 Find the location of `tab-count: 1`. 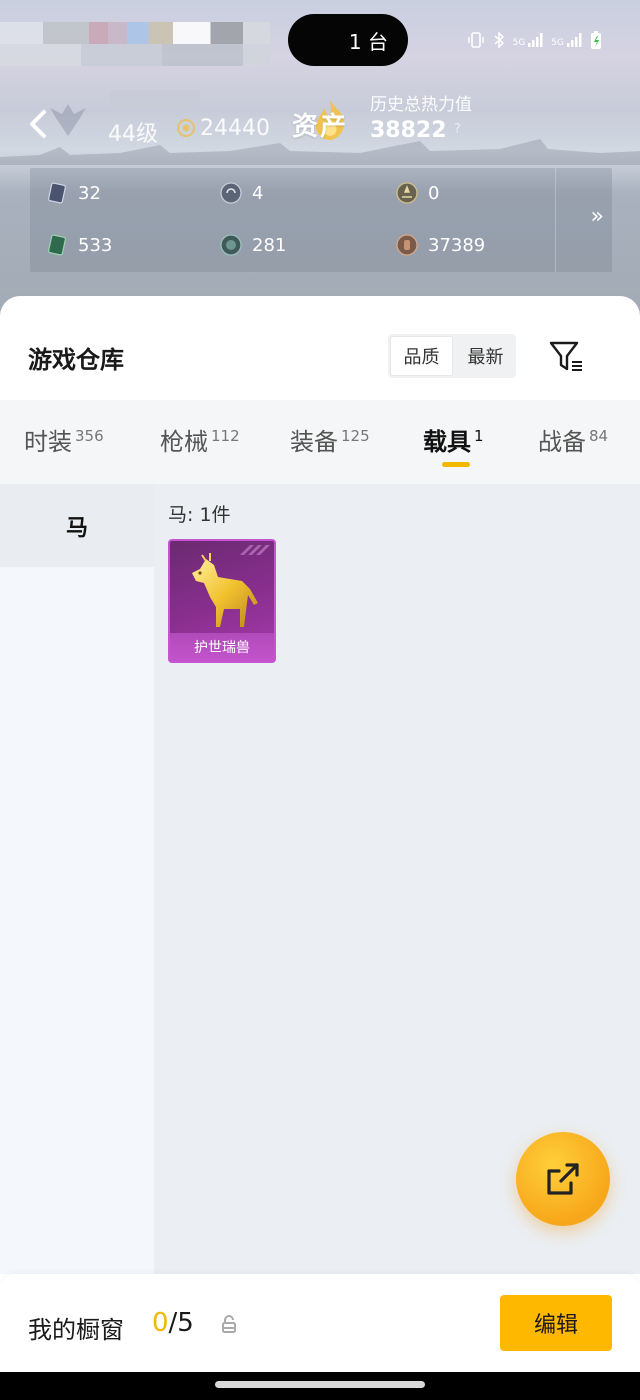

tab-count: 1 is located at coordinates (479, 436).